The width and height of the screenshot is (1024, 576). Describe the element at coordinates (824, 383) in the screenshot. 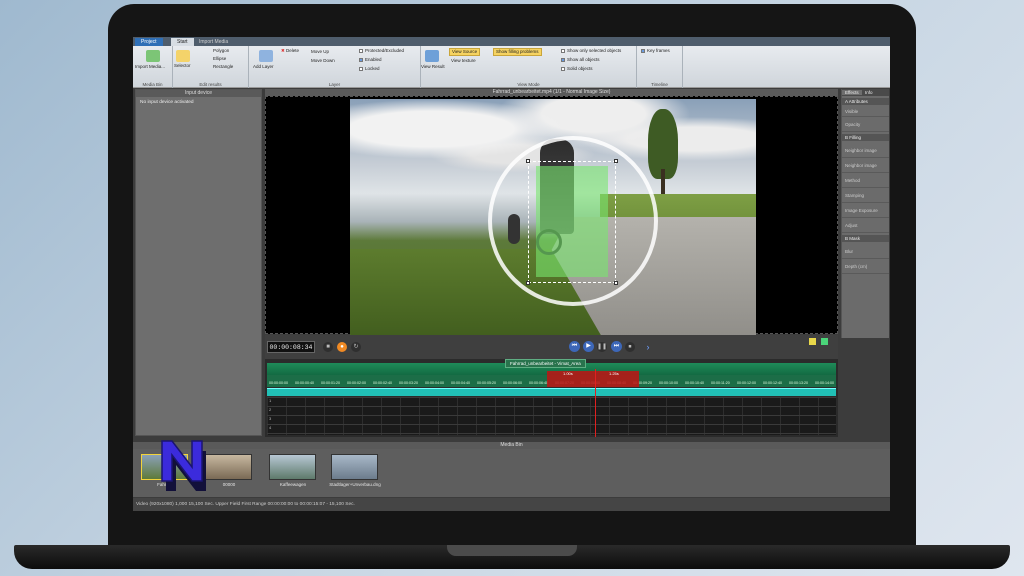

I see `timeline-tick: 00:00:14:00` at that location.